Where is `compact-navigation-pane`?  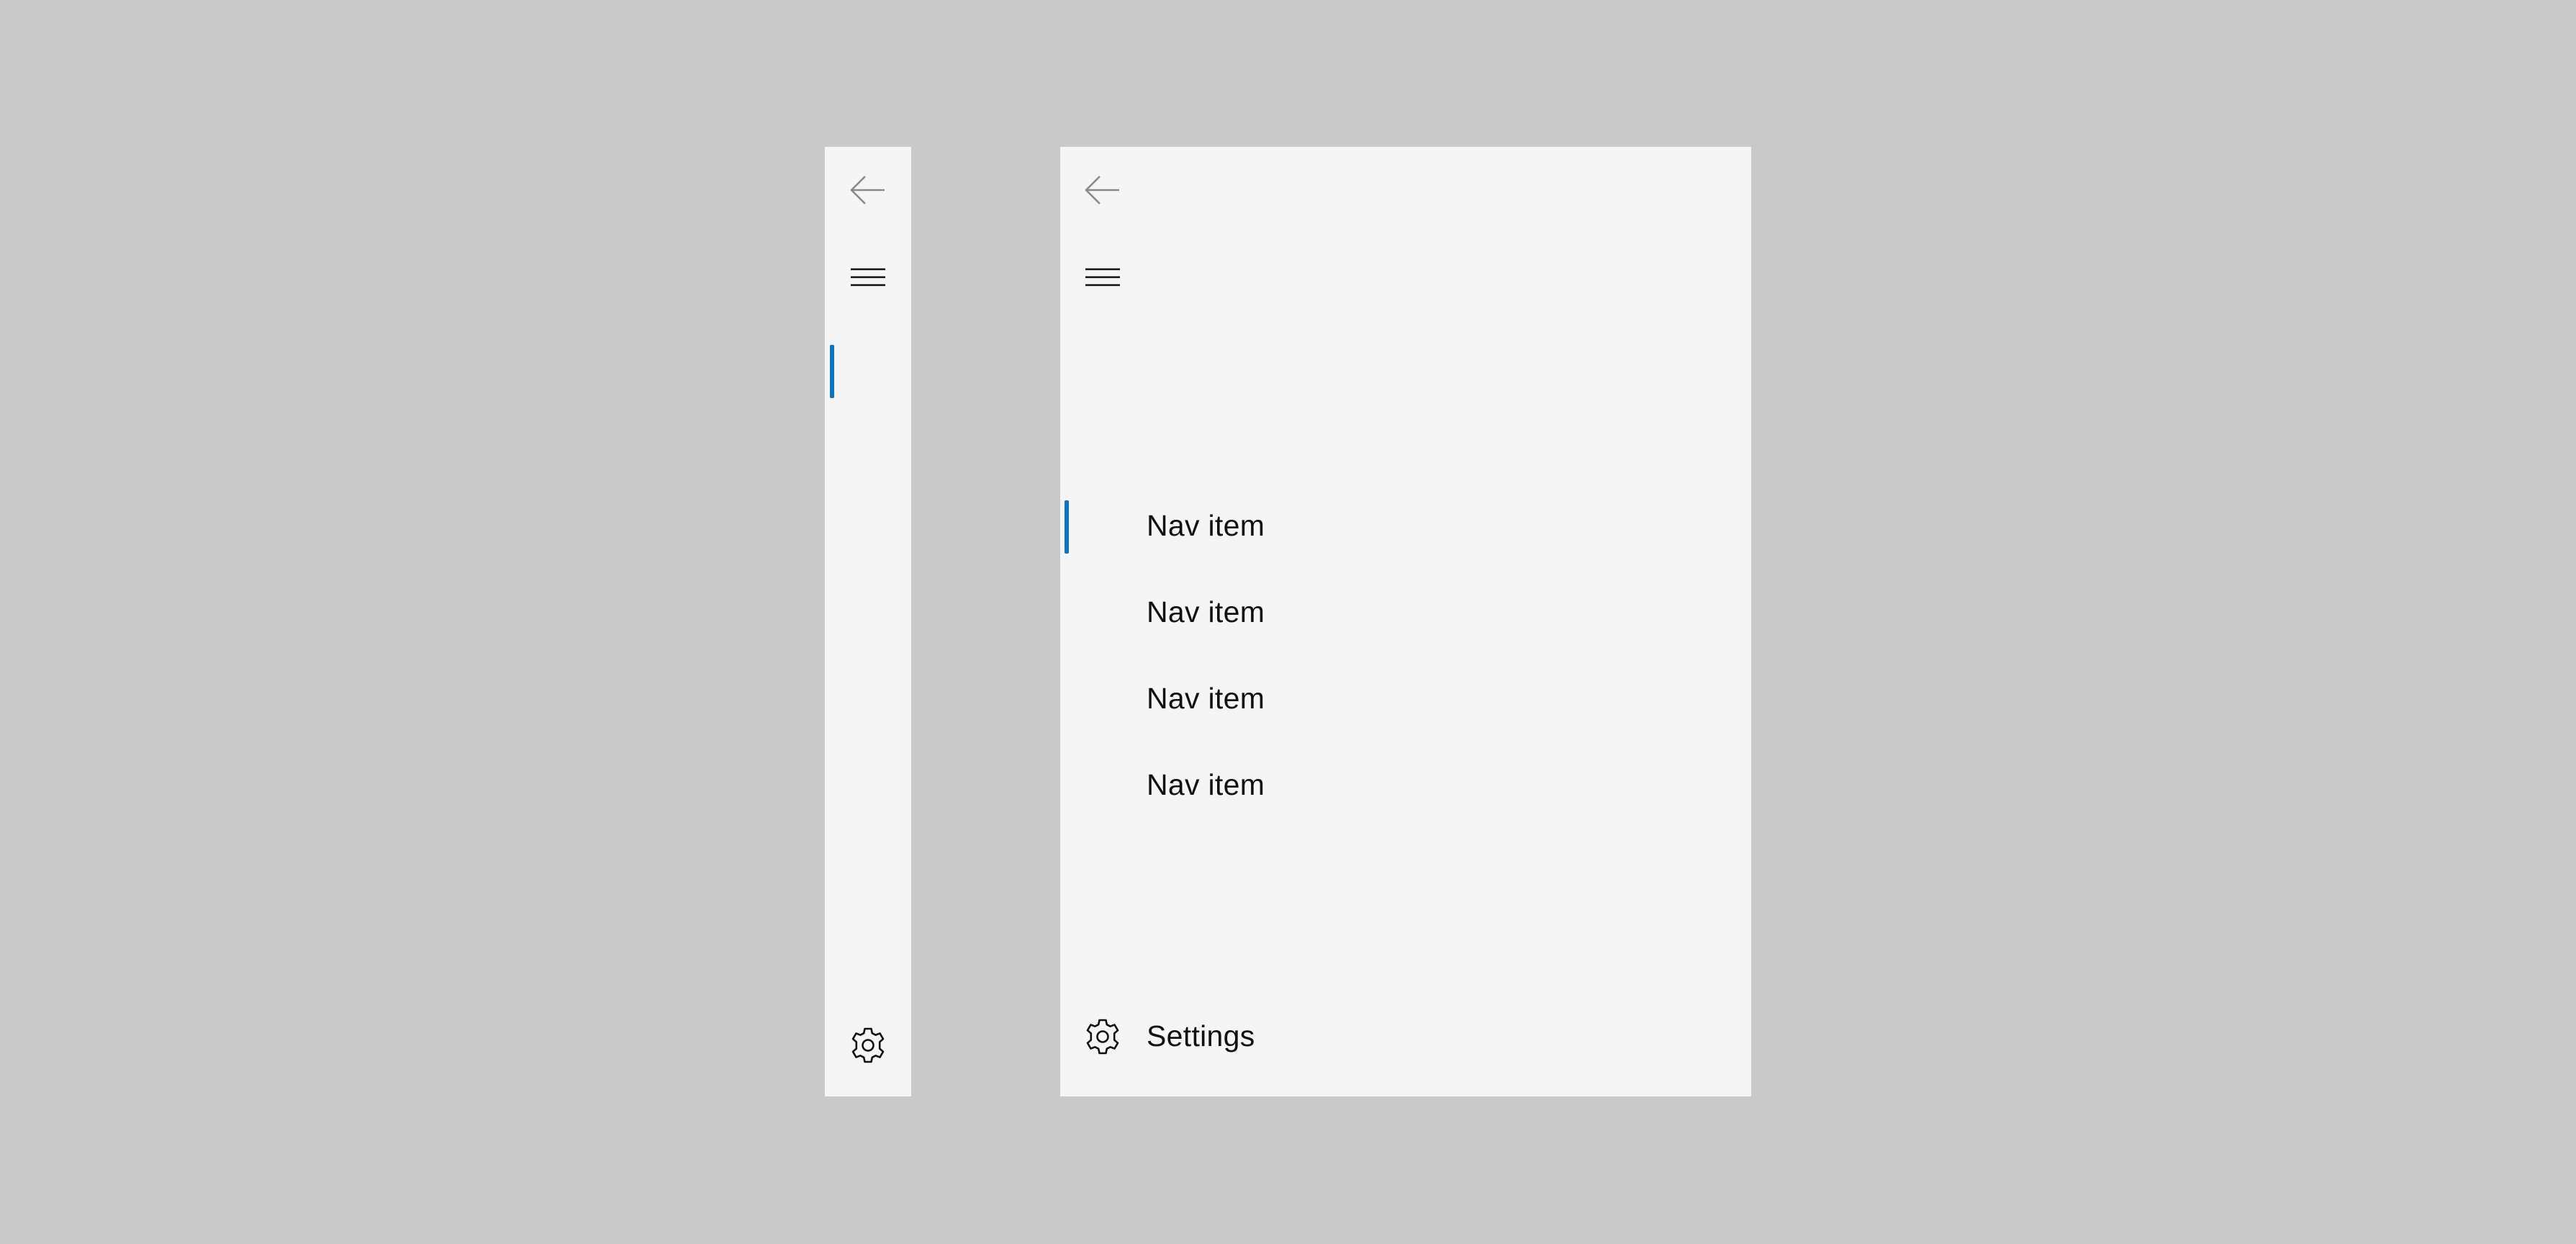
compact-navigation-pane is located at coordinates (868, 621).